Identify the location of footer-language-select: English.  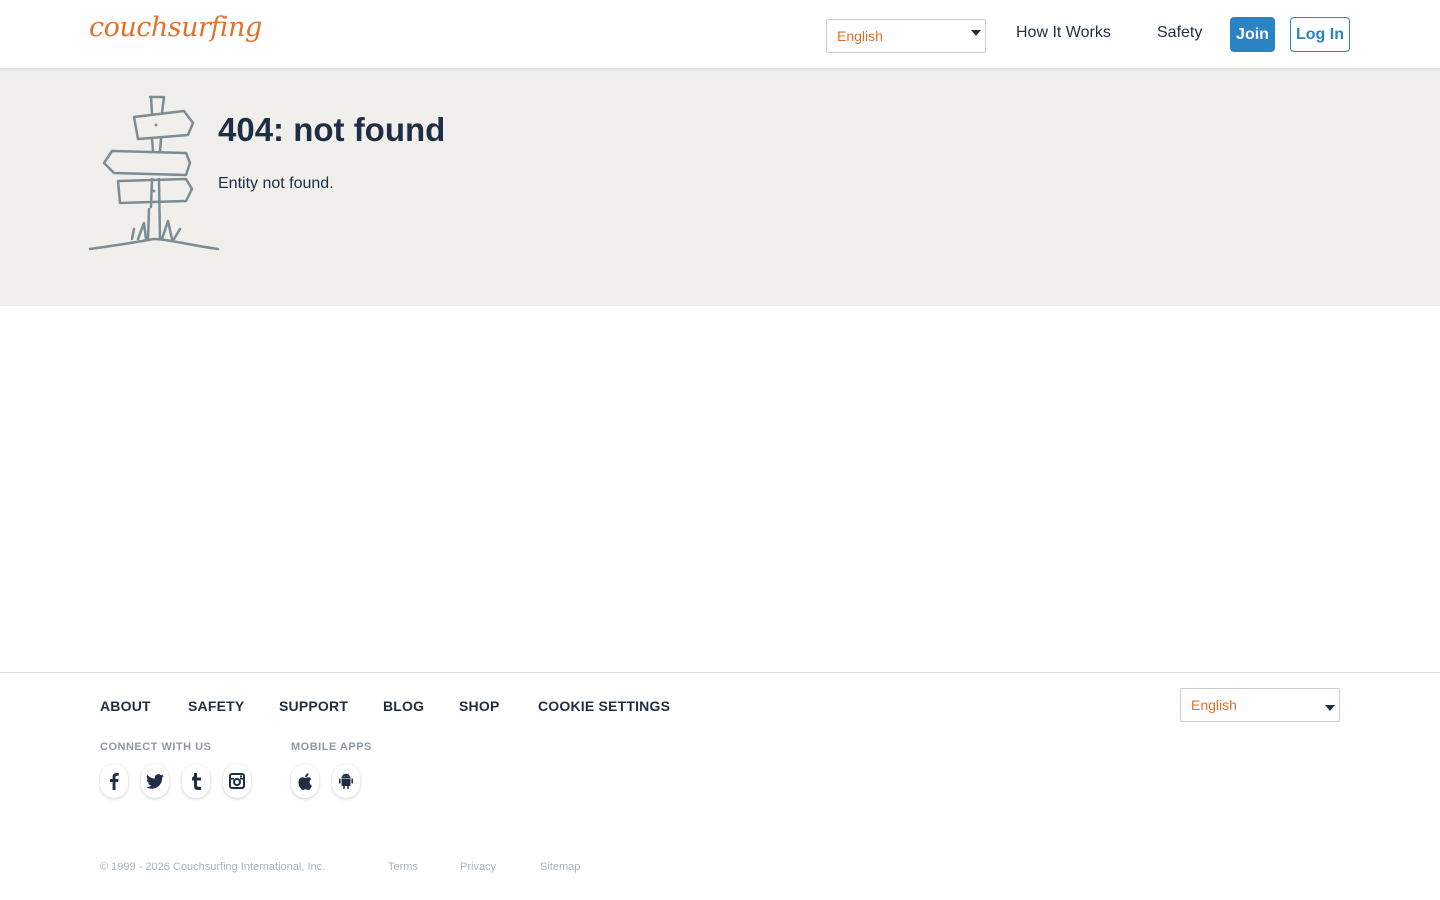
(1260, 705).